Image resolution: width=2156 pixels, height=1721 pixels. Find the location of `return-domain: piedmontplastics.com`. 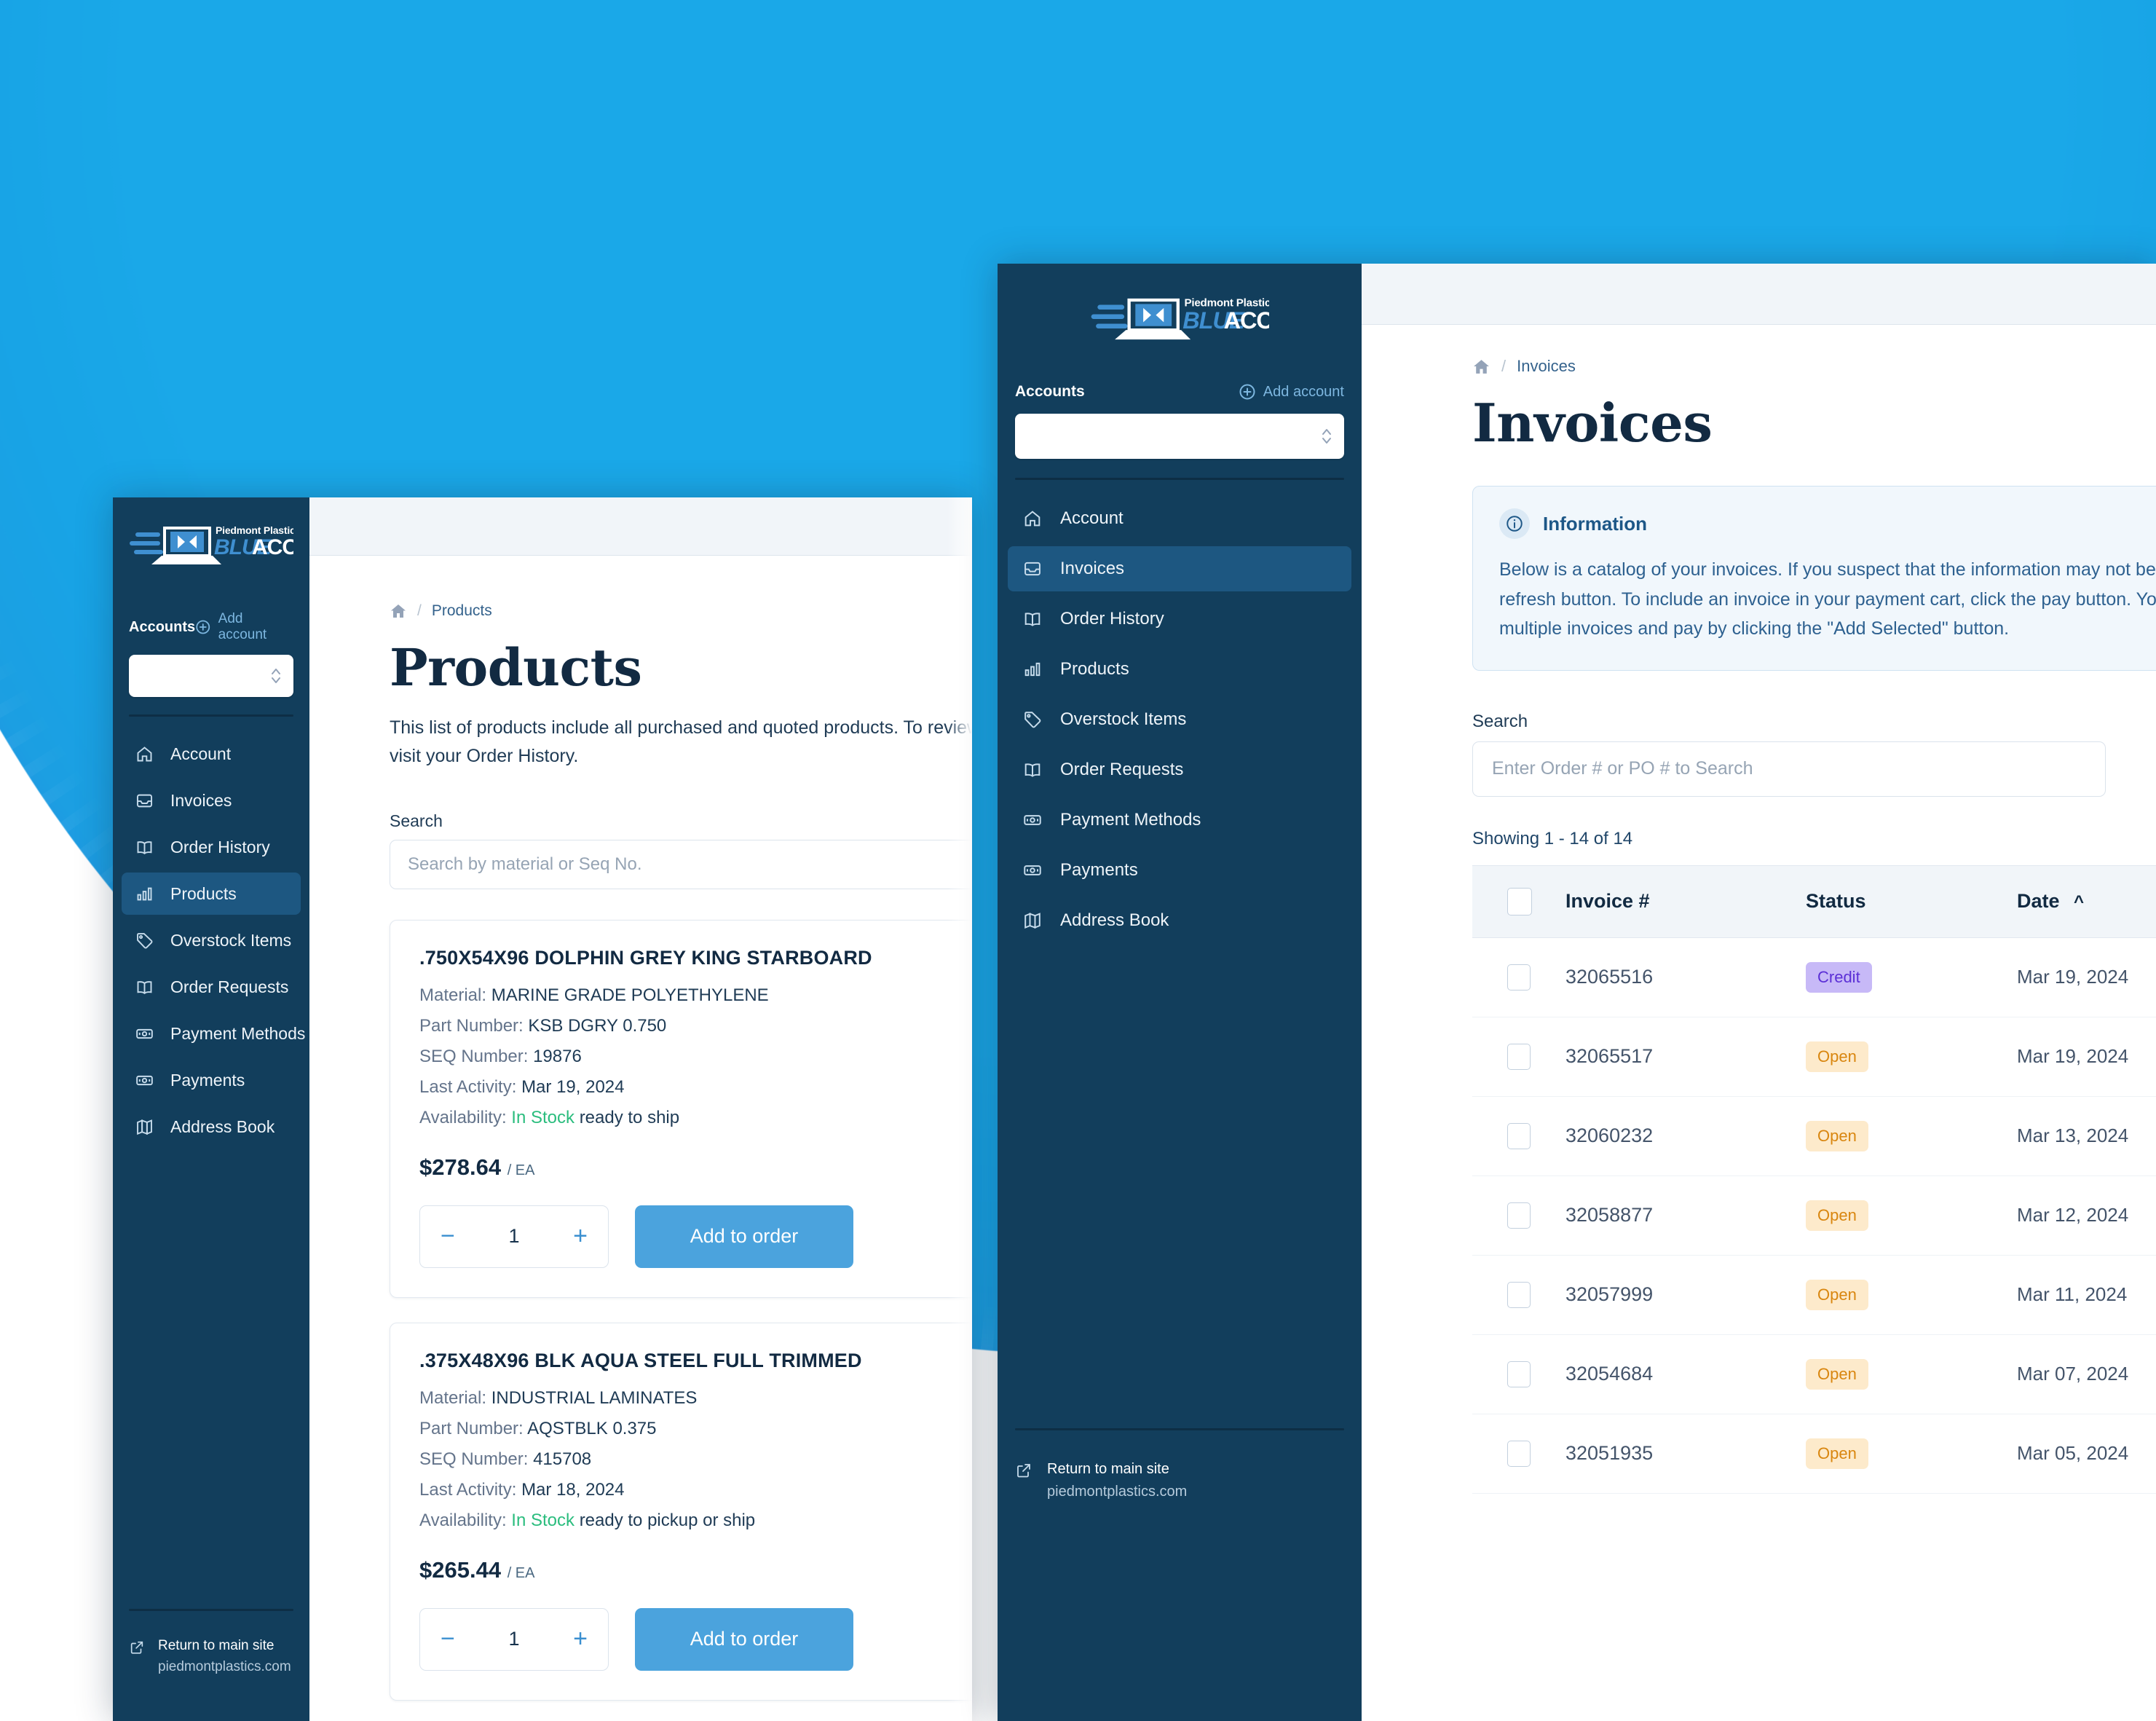

return-domain: piedmontplastics.com is located at coordinates (1117, 1491).